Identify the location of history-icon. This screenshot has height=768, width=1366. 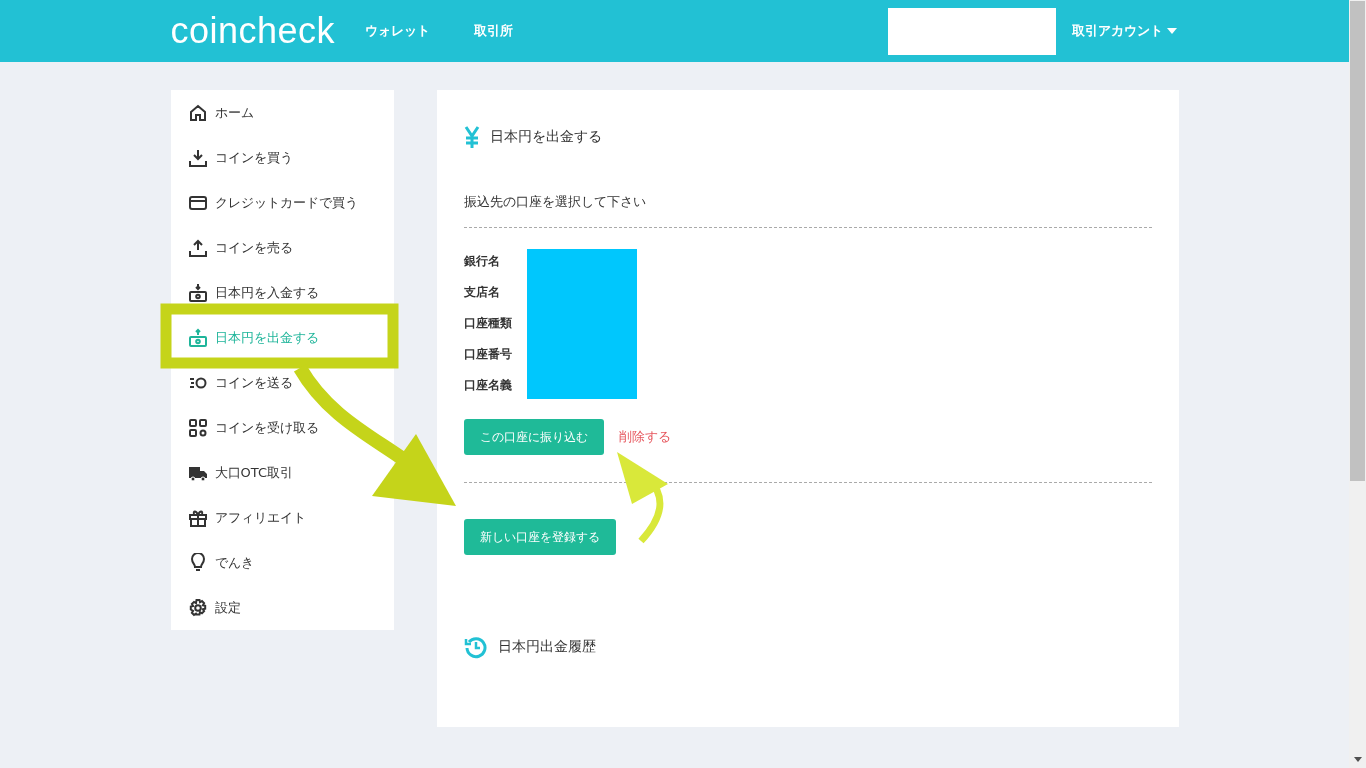
(475, 647).